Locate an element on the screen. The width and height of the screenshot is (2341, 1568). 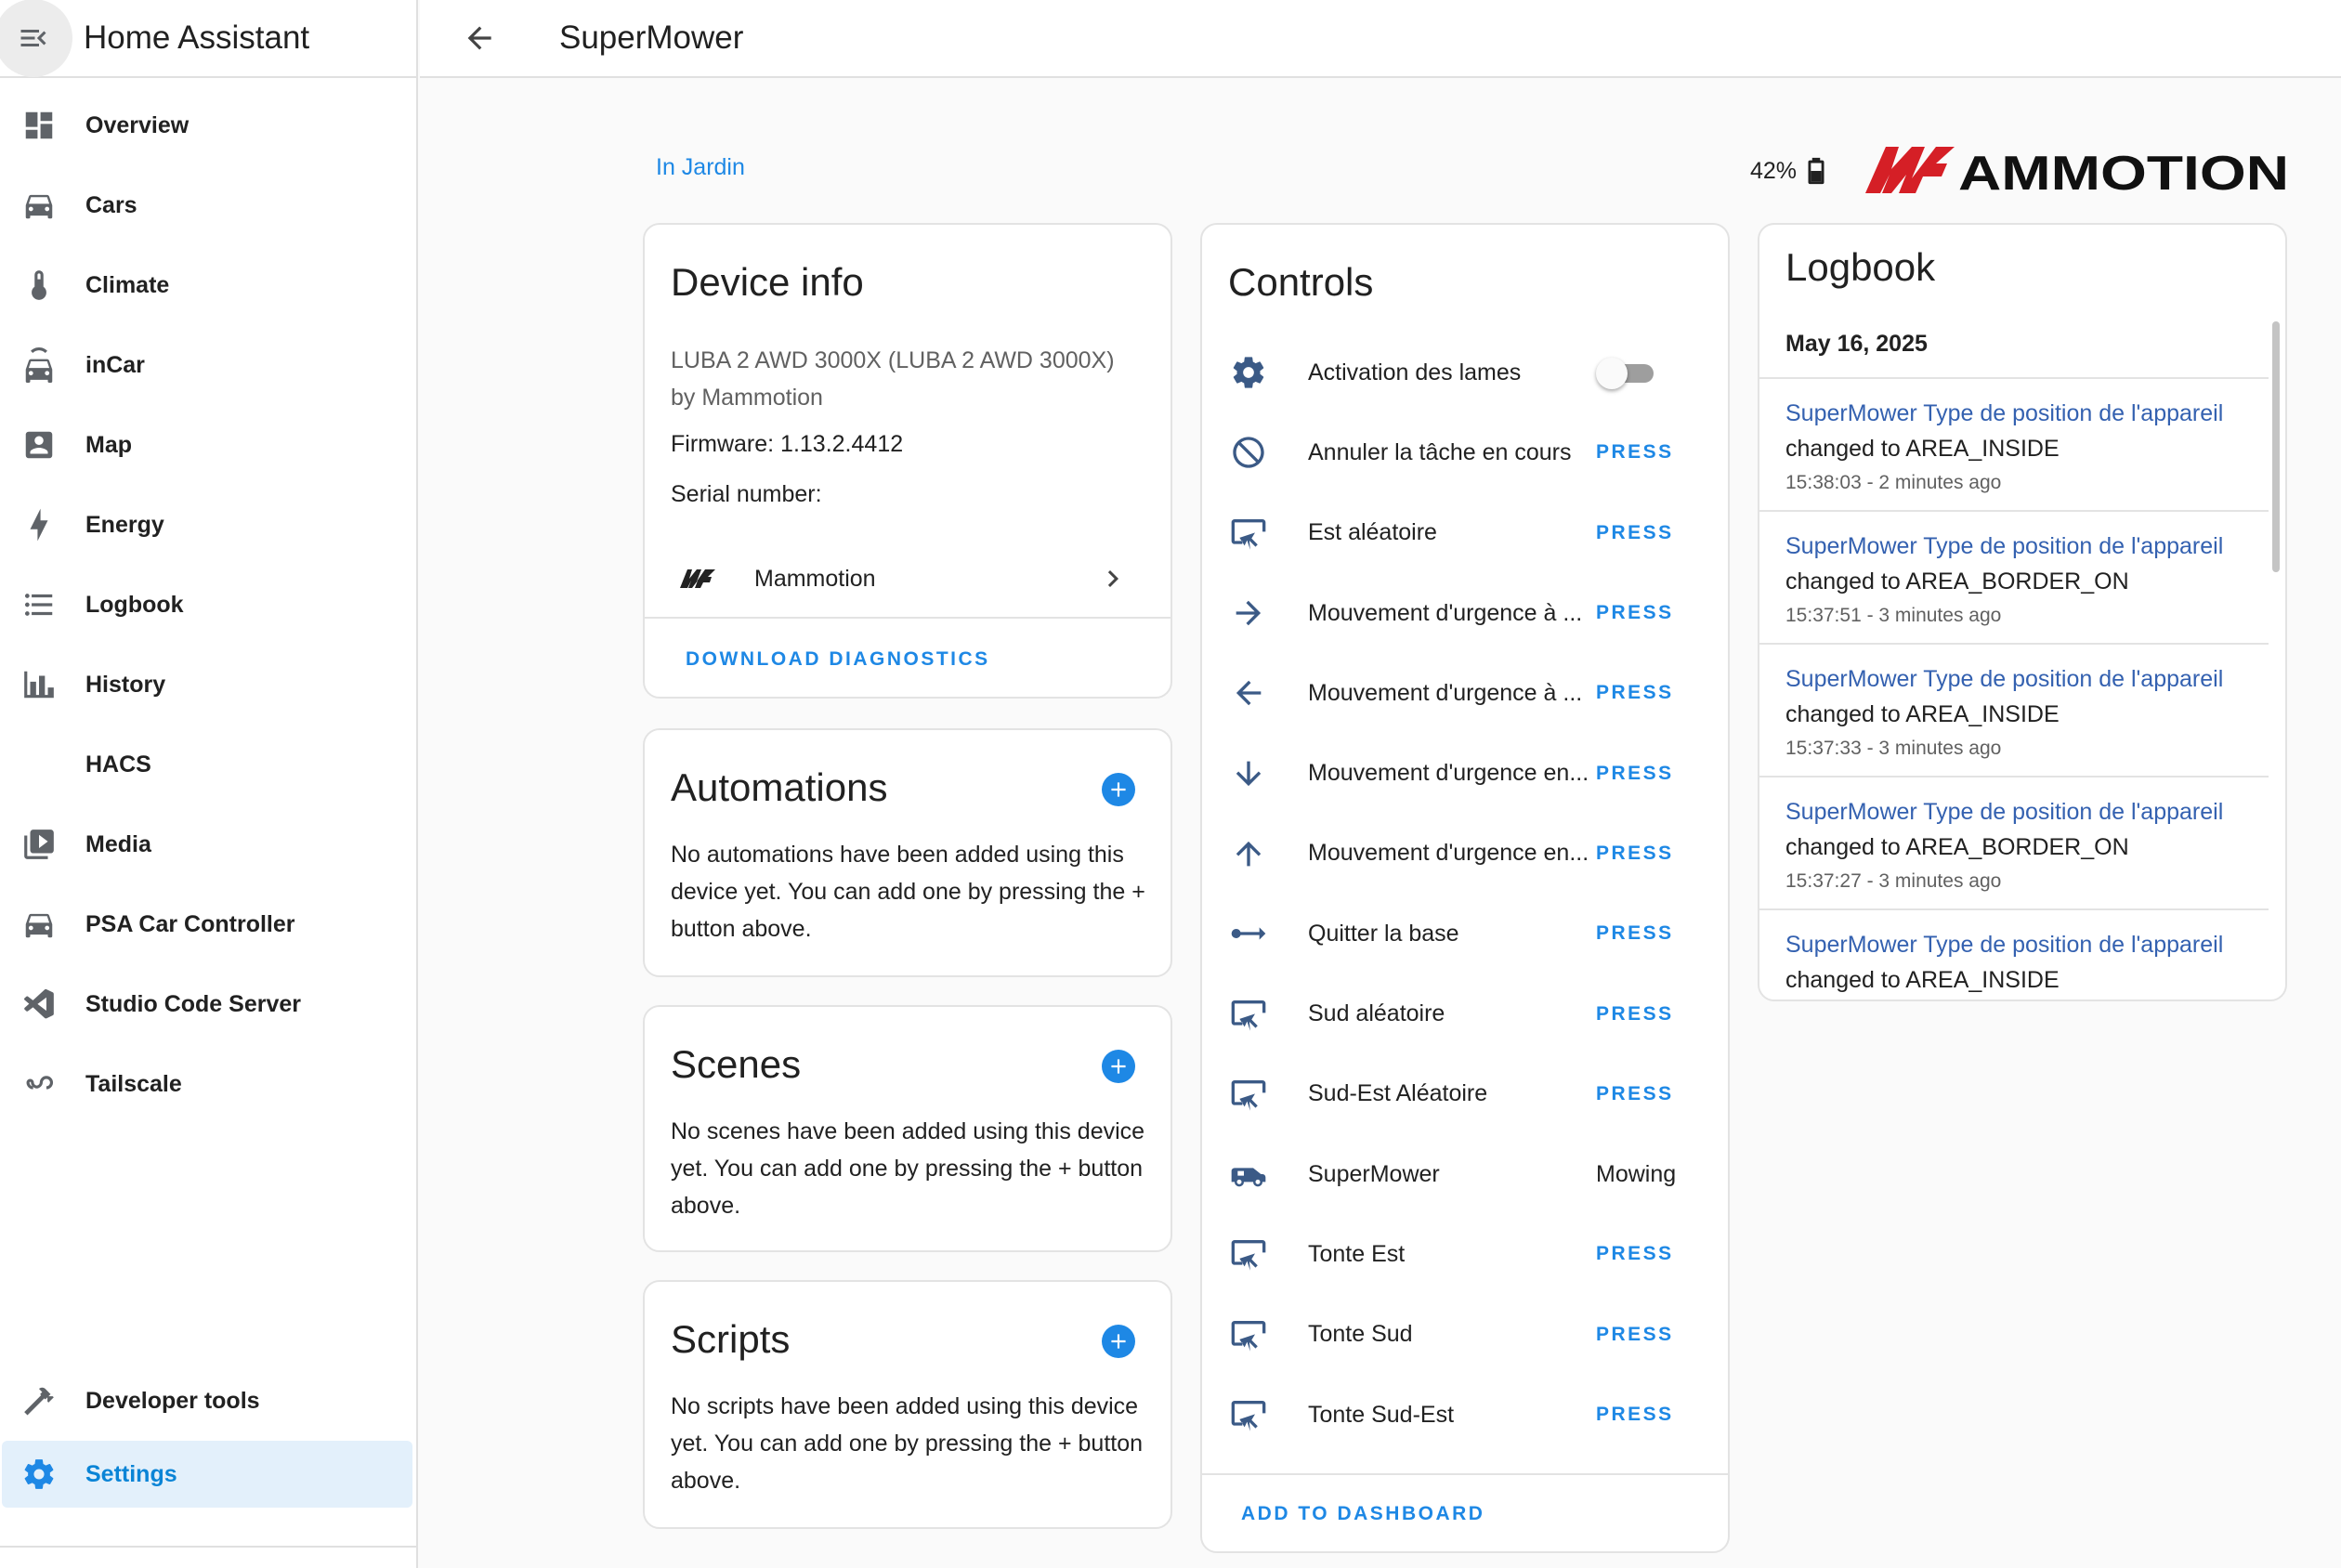
arrow-left-icon is located at coordinates (1248, 693).